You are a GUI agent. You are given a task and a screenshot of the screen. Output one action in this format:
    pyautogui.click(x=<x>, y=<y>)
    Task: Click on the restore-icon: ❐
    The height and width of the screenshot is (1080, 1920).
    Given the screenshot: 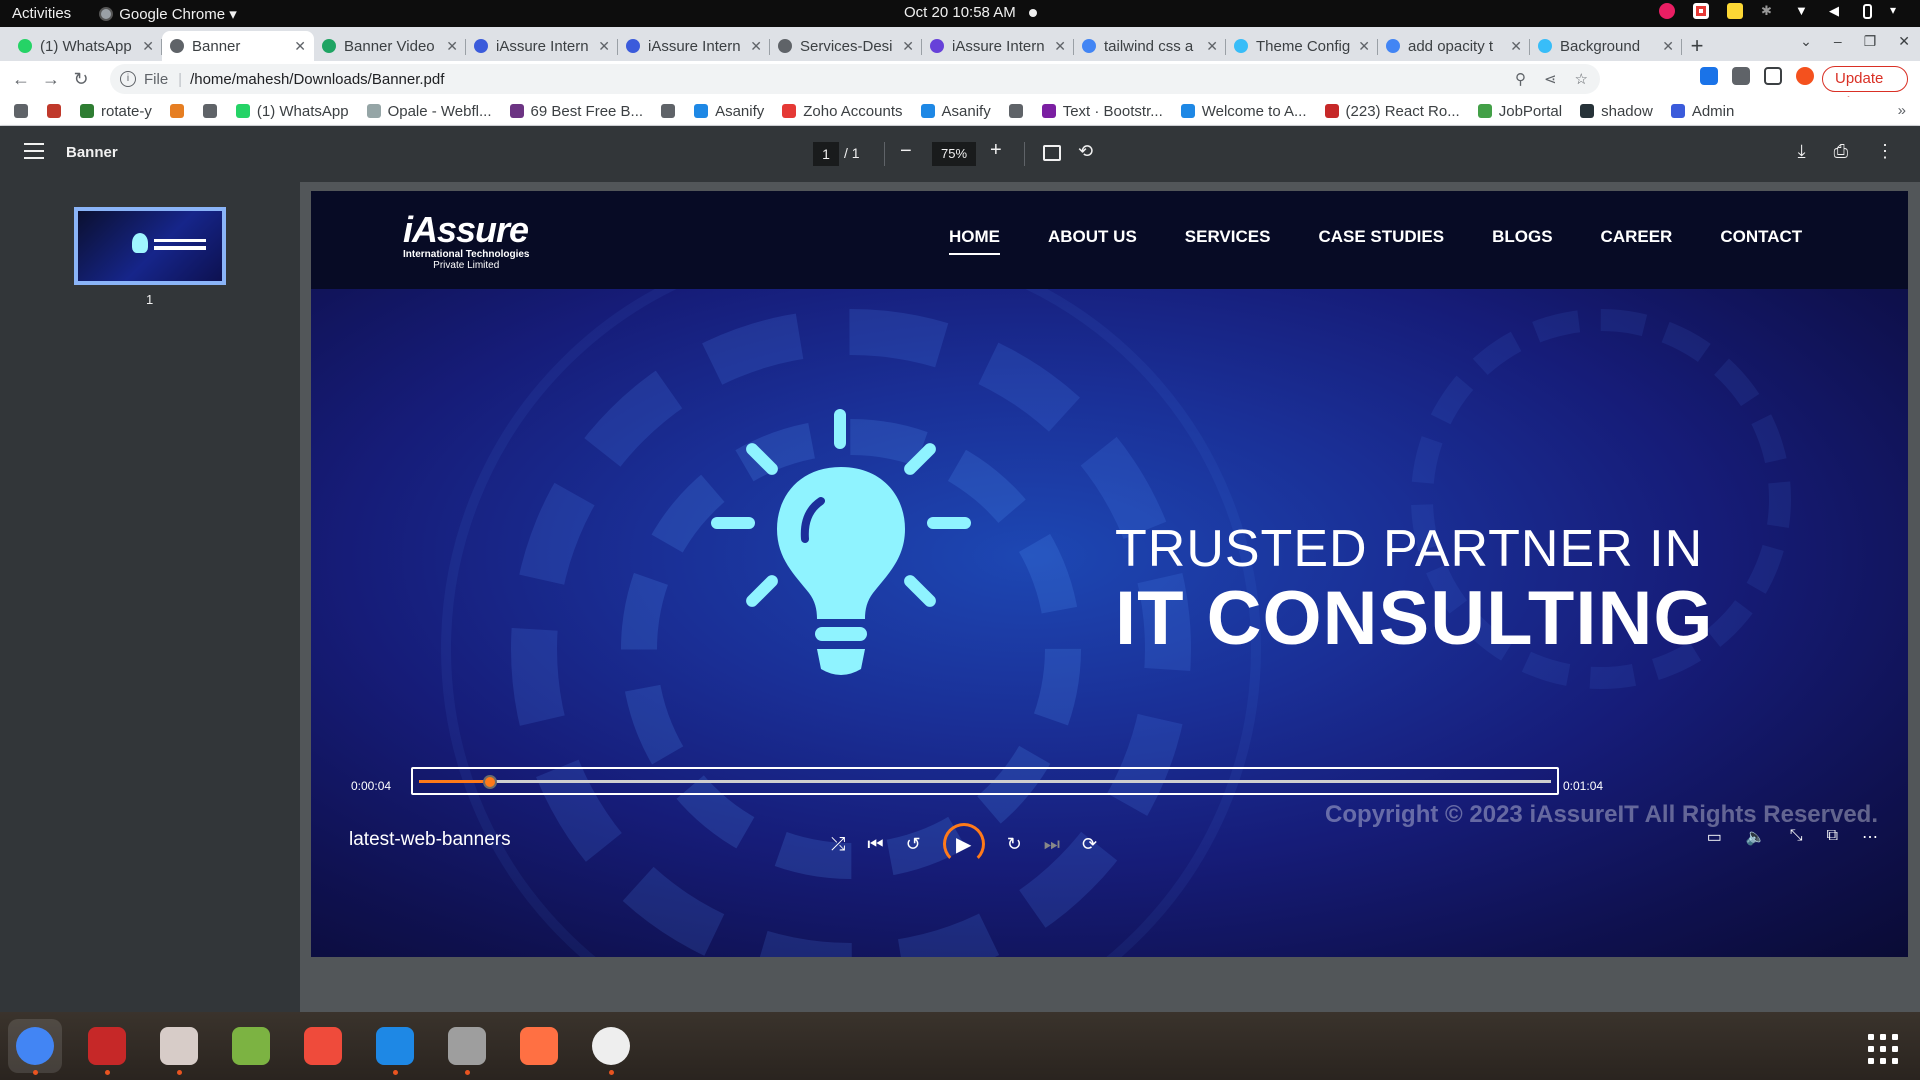 What is the action you would take?
    pyautogui.click(x=1870, y=41)
    